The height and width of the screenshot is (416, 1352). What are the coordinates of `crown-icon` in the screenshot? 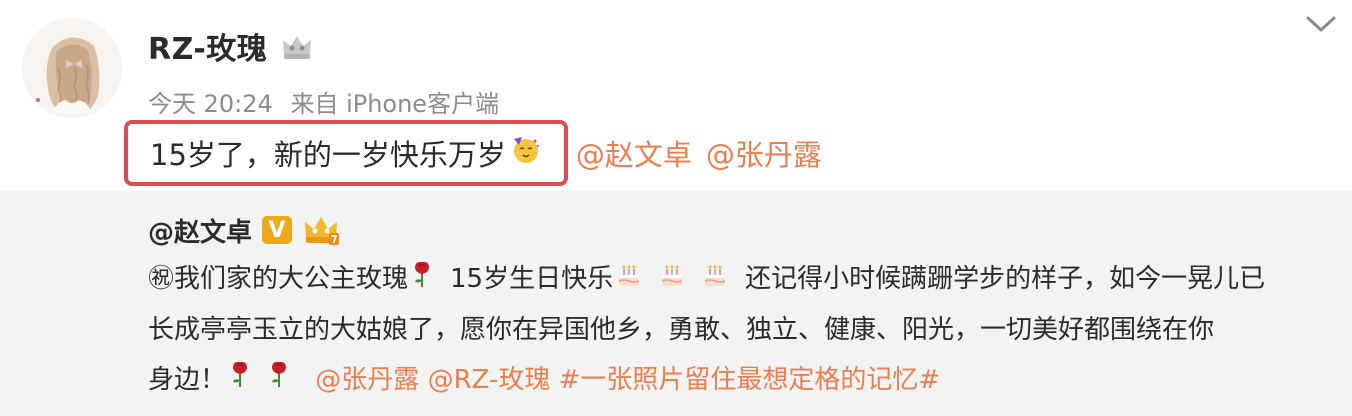 It's located at (297, 46).